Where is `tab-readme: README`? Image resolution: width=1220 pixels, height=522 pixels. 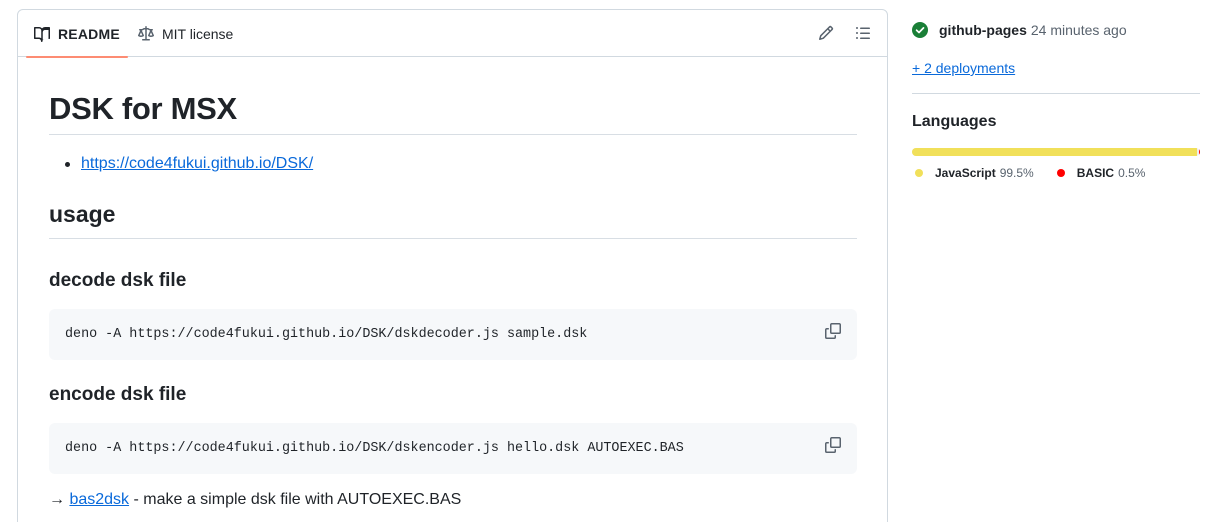
tab-readme: README is located at coordinates (77, 34).